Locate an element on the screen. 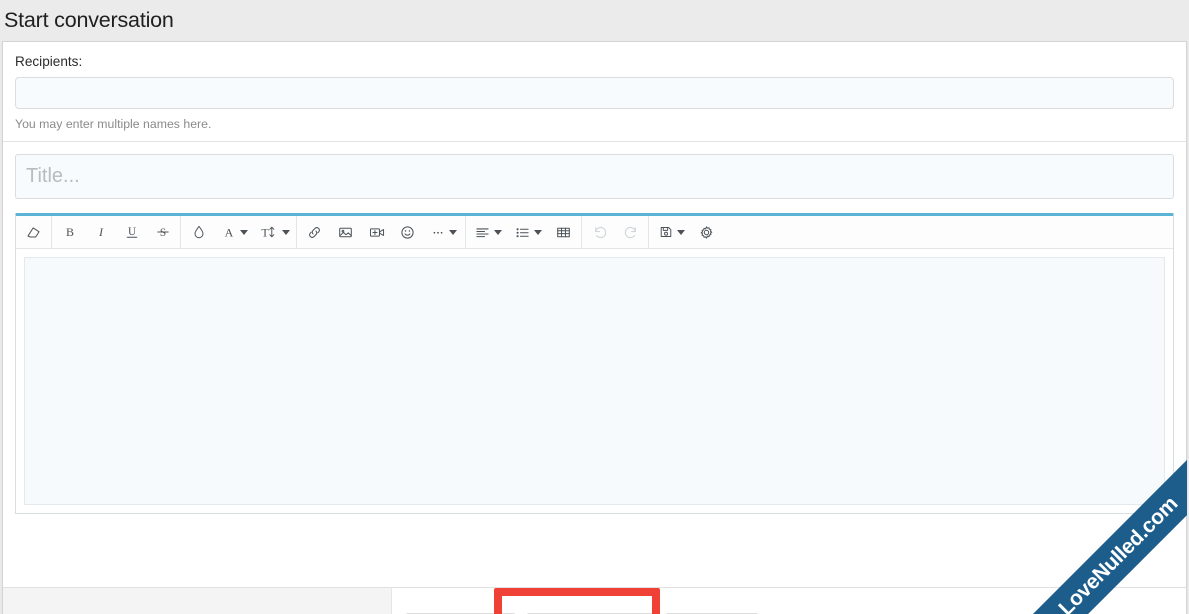 The width and height of the screenshot is (1189, 614). recipients-input is located at coordinates (594, 93).